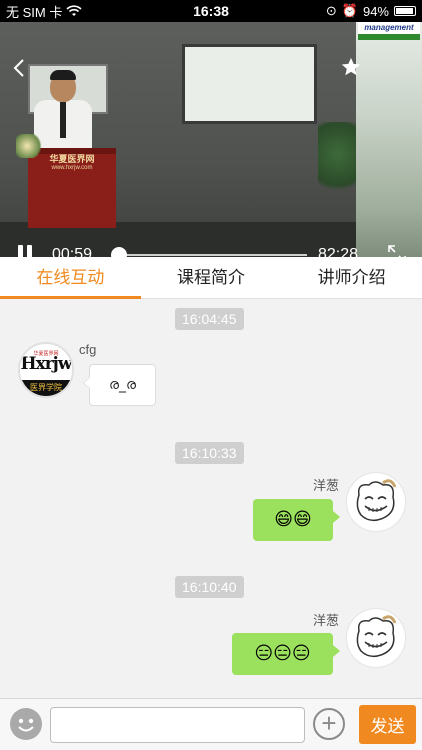 The height and width of the screenshot is (750, 422). I want to click on favorite-button, so click(351, 68).